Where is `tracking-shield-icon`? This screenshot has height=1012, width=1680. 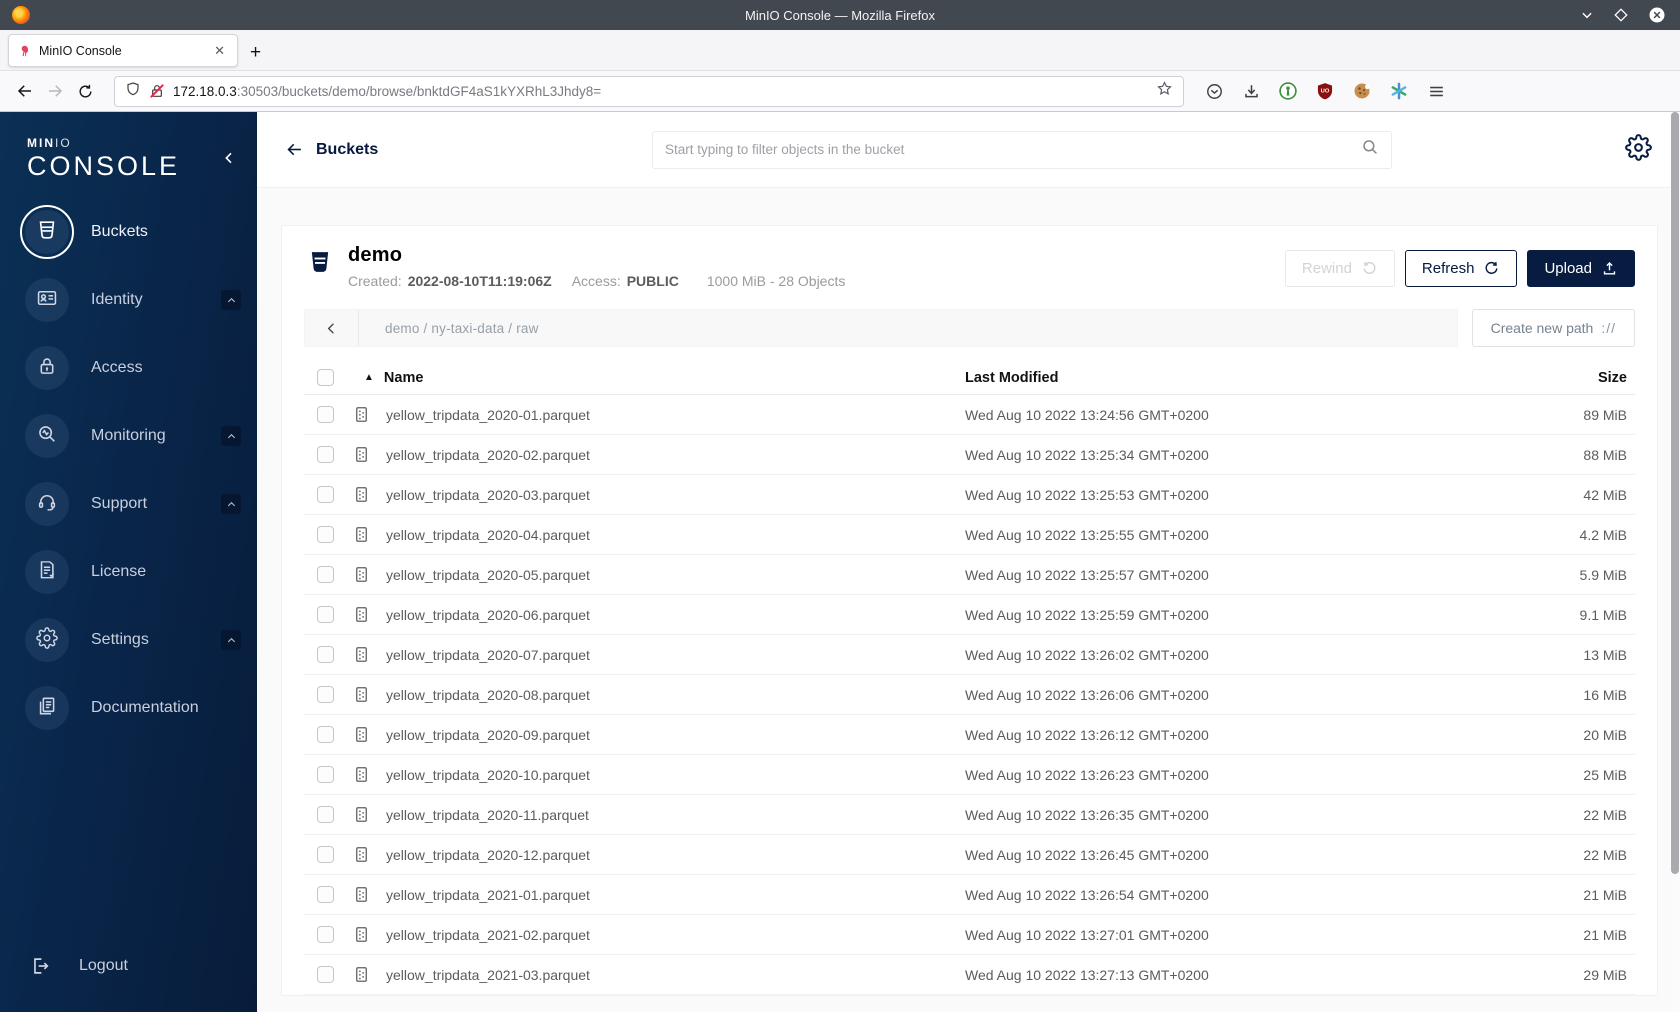
tracking-shield-icon is located at coordinates (133, 91).